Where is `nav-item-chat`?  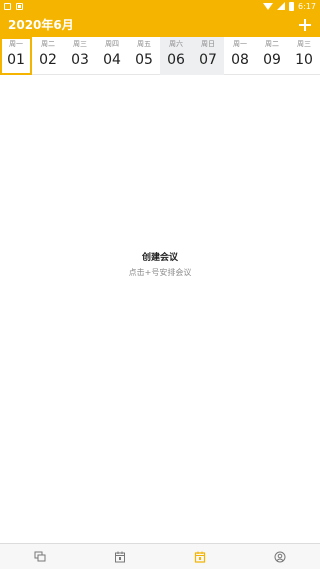 nav-item-chat is located at coordinates (40, 556).